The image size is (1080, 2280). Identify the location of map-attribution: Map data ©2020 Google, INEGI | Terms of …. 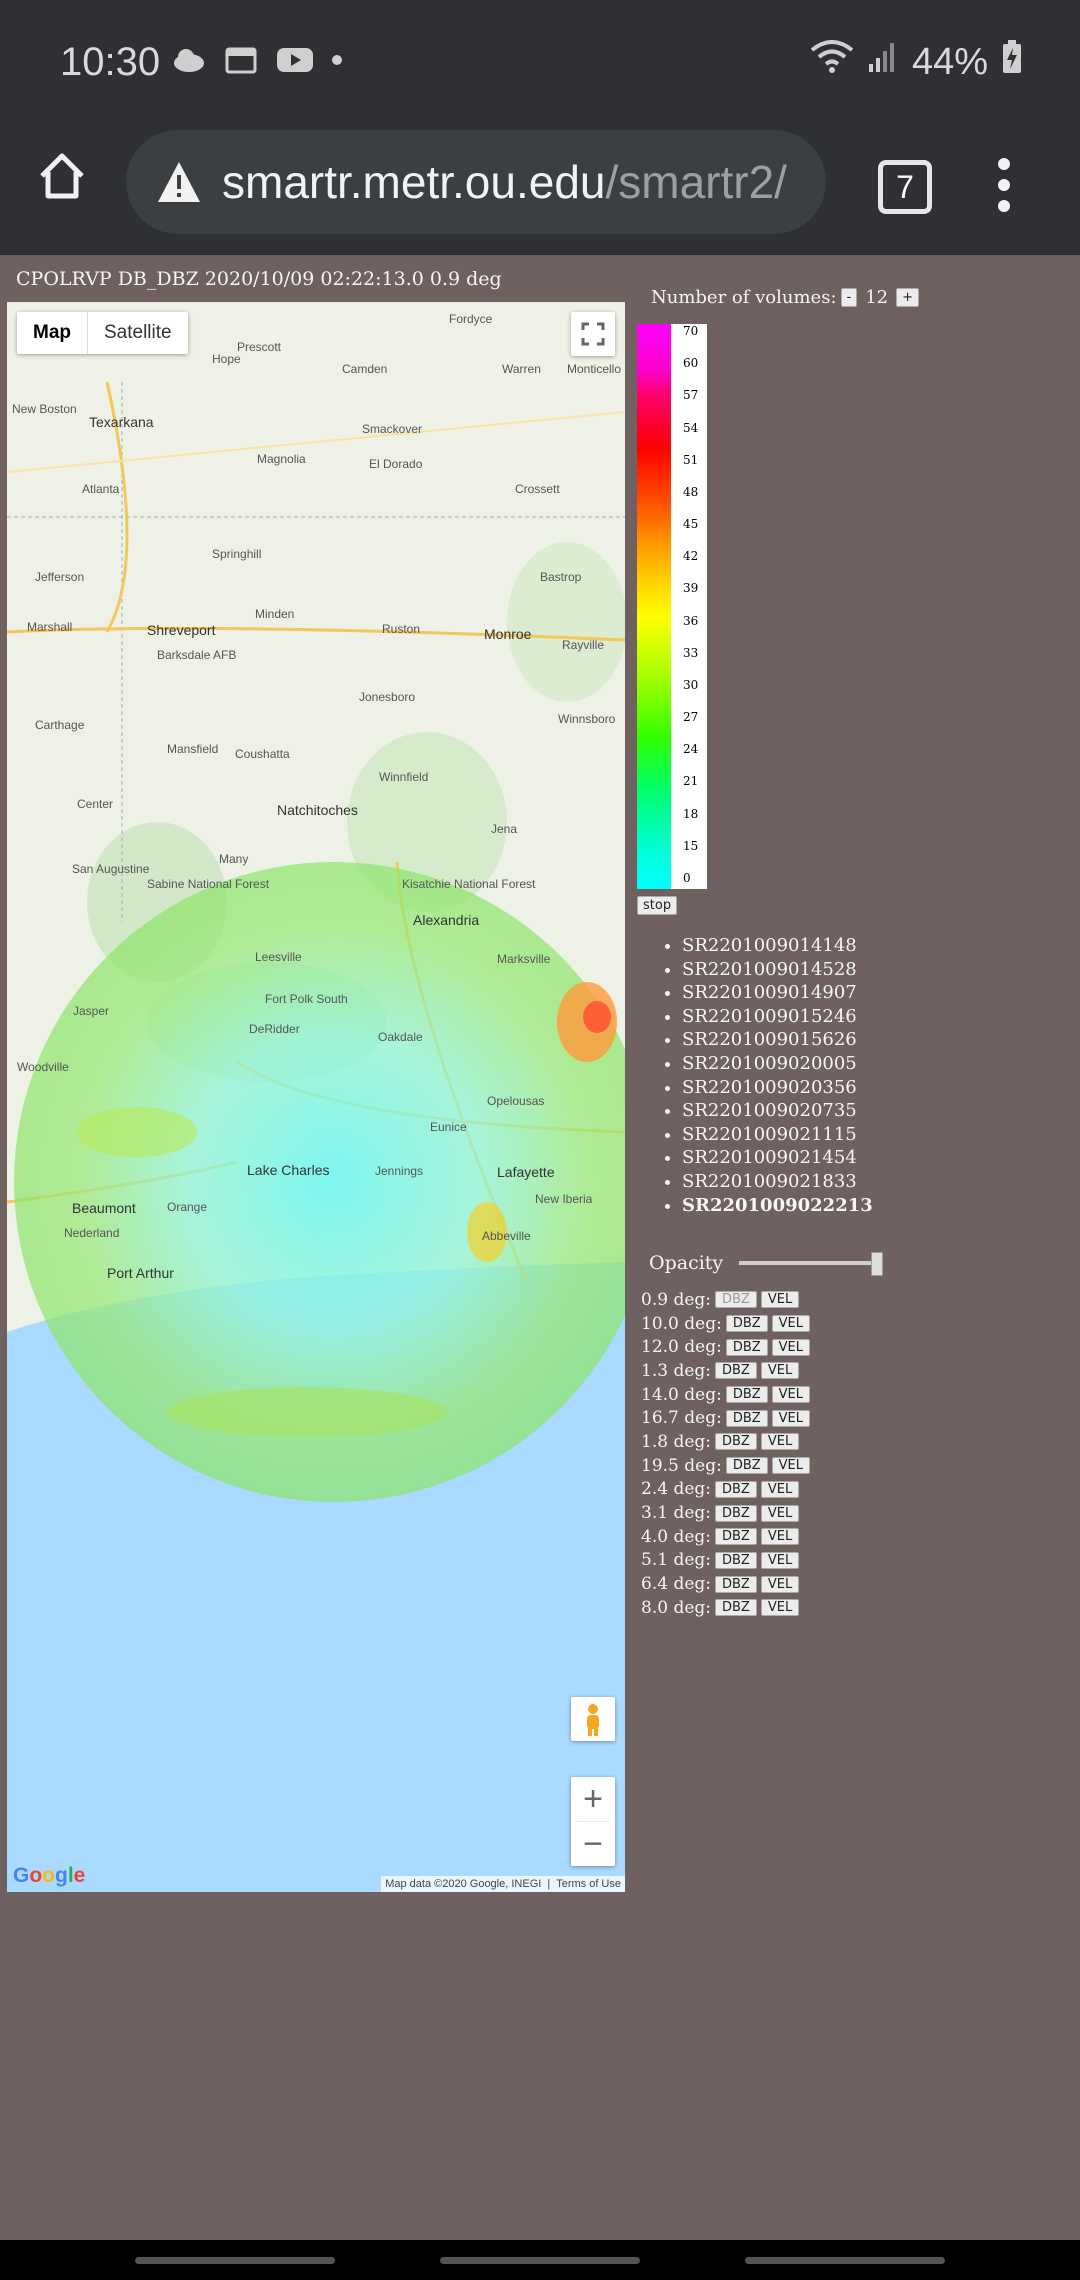
(503, 1884).